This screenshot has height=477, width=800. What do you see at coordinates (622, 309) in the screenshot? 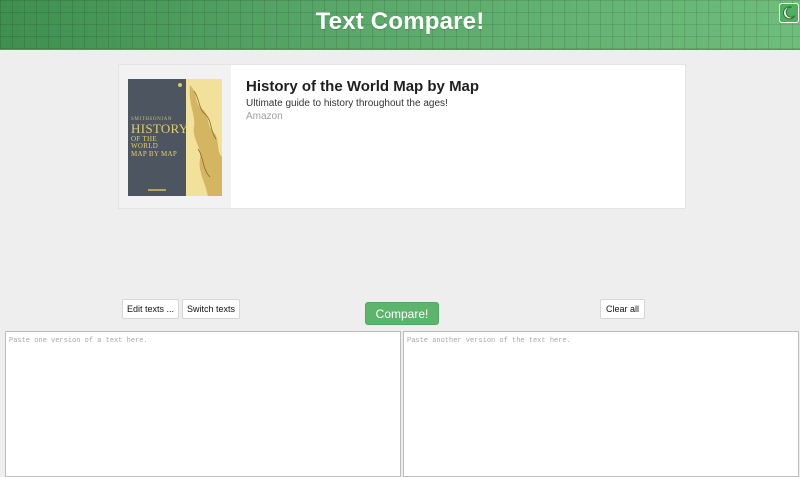
I see `clear-all-button: Clear all` at bounding box center [622, 309].